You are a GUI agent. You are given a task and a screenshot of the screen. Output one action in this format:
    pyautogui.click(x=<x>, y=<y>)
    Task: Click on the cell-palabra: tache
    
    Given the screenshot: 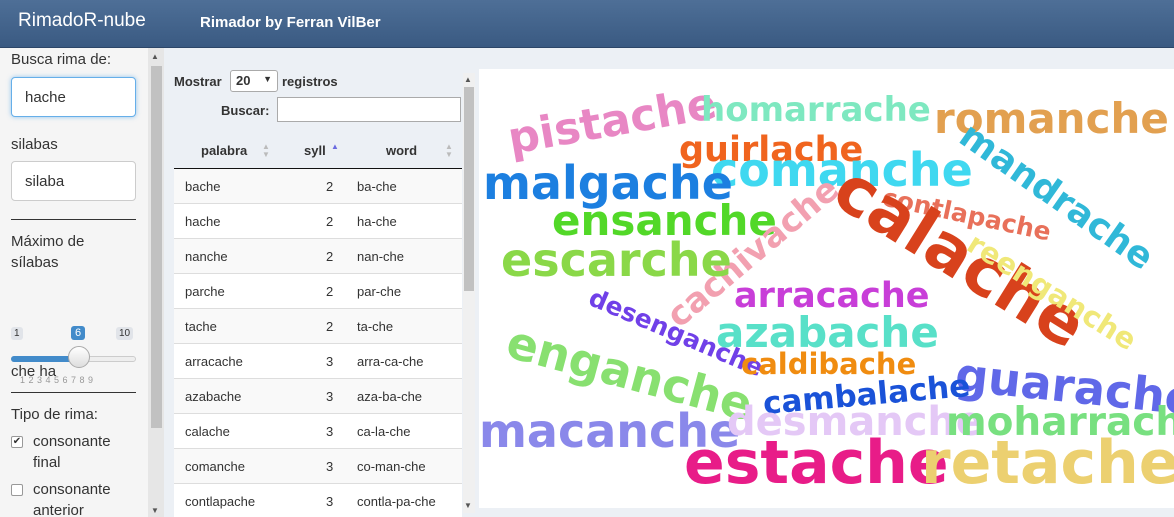 What is the action you would take?
    pyautogui.click(x=201, y=326)
    